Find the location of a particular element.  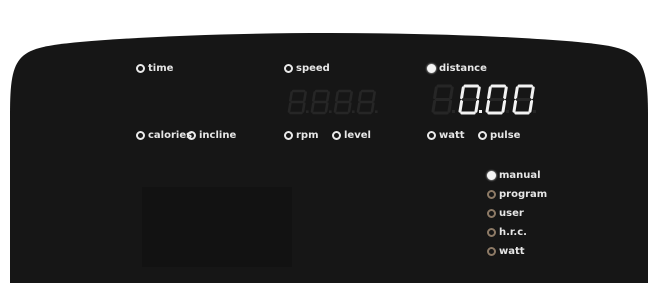

indicator-rpm-led is located at coordinates (288, 135).